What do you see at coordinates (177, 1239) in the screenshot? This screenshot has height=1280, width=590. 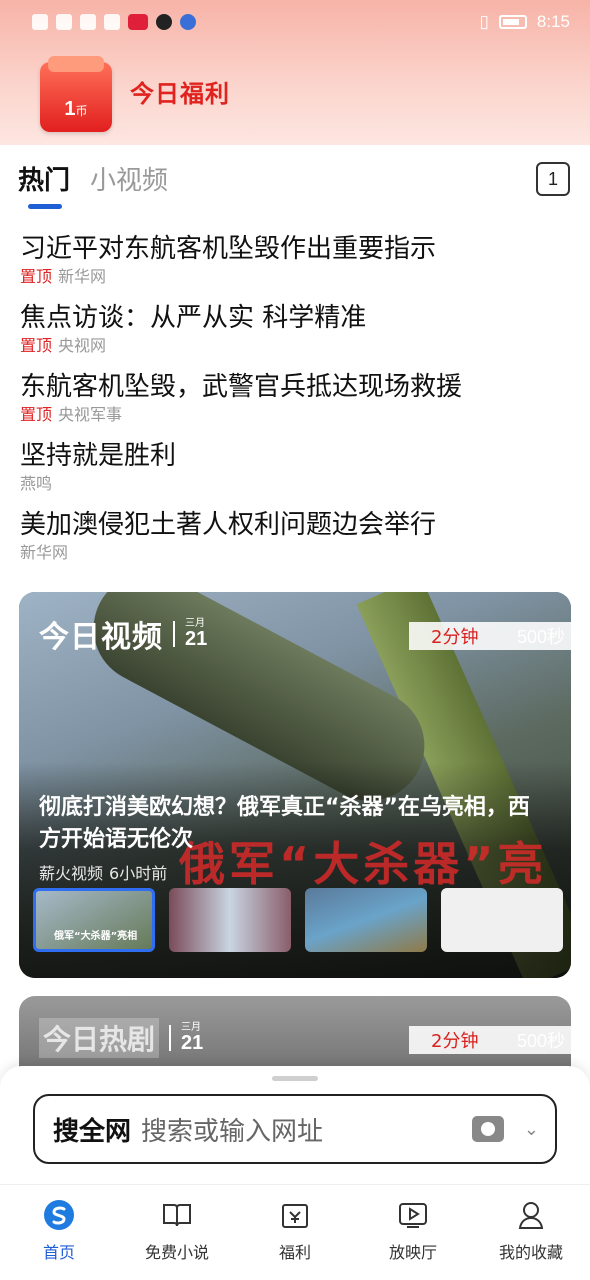 I see `nav-free-novels: 免费小说` at bounding box center [177, 1239].